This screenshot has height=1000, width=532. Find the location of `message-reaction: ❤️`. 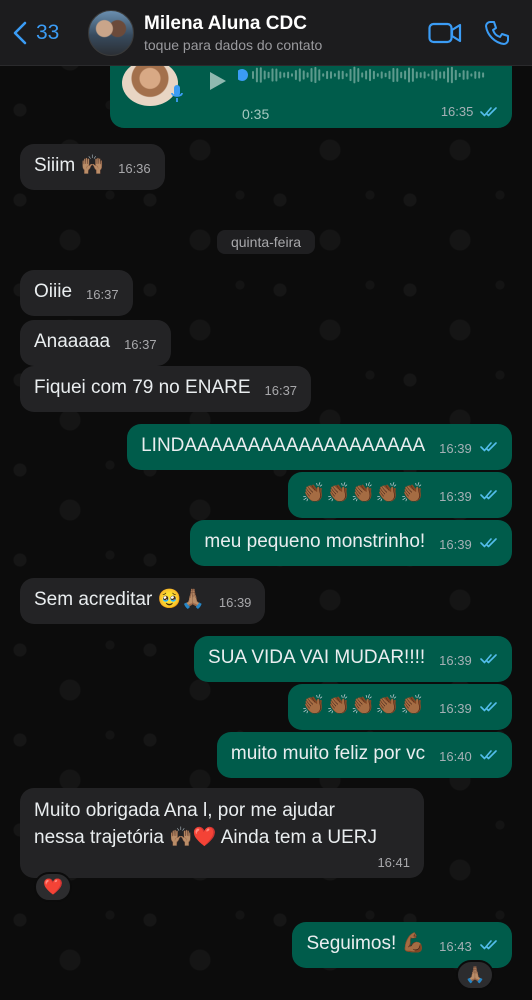

message-reaction: ❤️ is located at coordinates (53, 887).